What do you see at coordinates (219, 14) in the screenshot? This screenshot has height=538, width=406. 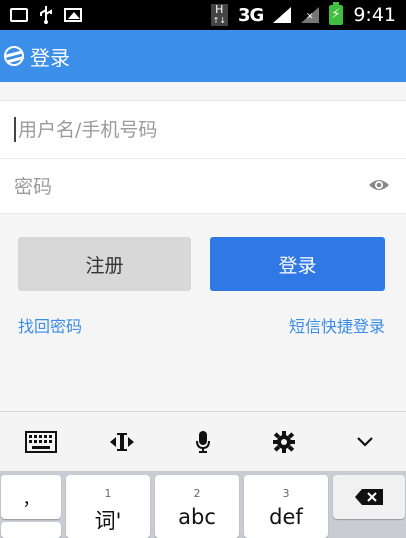 I see `hspa-badge: H ↑↓` at bounding box center [219, 14].